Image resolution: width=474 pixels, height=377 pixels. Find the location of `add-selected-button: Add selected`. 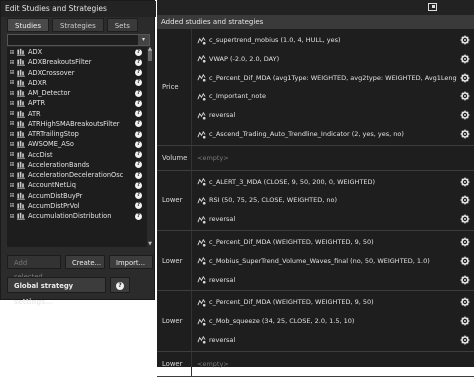

add-selected-button: Add selected is located at coordinates (34, 268).